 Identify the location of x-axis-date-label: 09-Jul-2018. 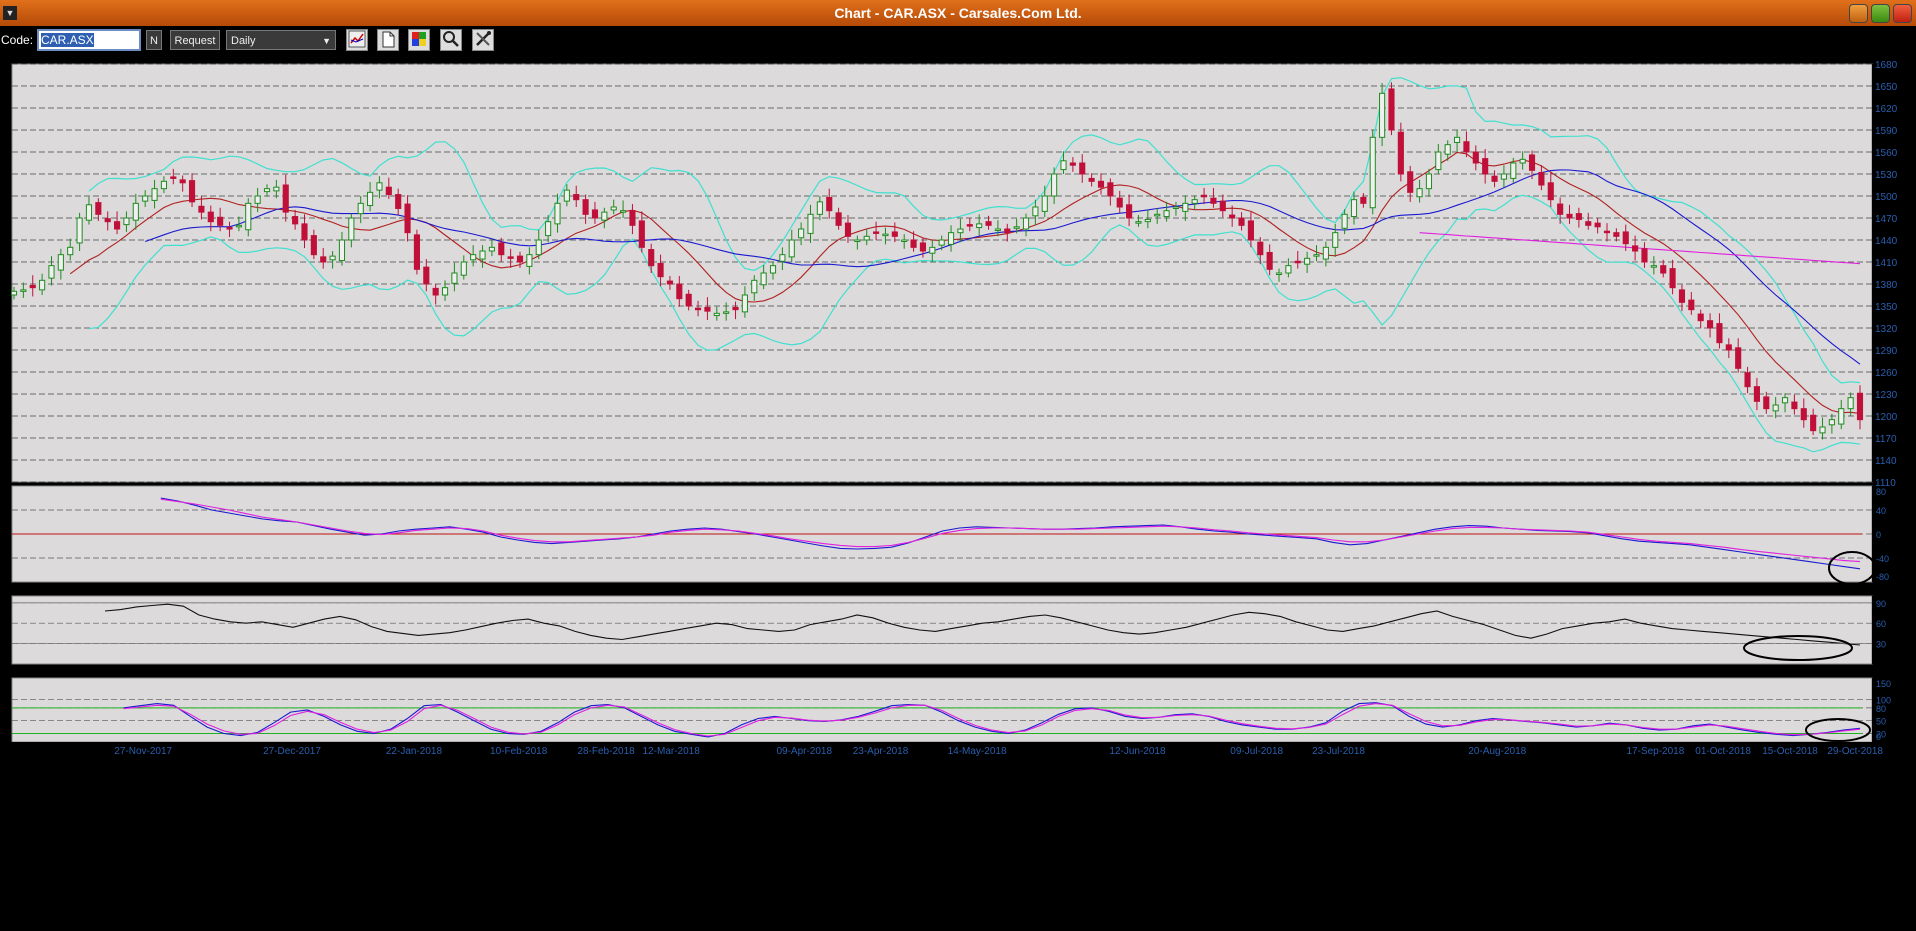
(1256, 751).